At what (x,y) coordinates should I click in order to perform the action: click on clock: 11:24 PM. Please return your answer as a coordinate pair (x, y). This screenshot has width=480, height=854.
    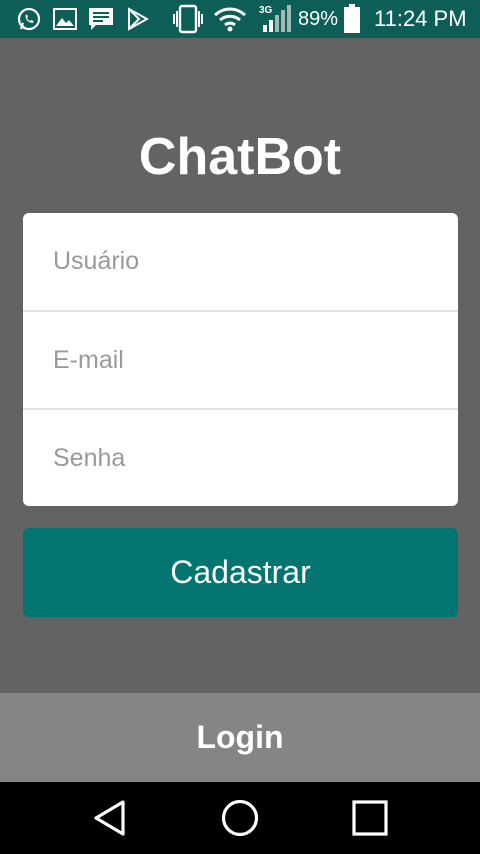
    Looking at the image, I should click on (420, 18).